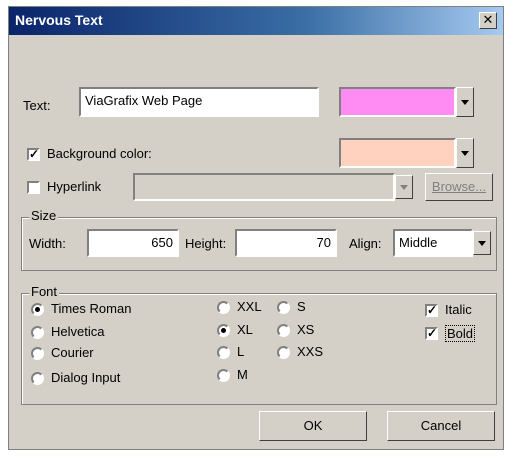 The height and width of the screenshot is (460, 517). What do you see at coordinates (59, 20) in the screenshot?
I see `dialog-title: Nervous Text` at bounding box center [59, 20].